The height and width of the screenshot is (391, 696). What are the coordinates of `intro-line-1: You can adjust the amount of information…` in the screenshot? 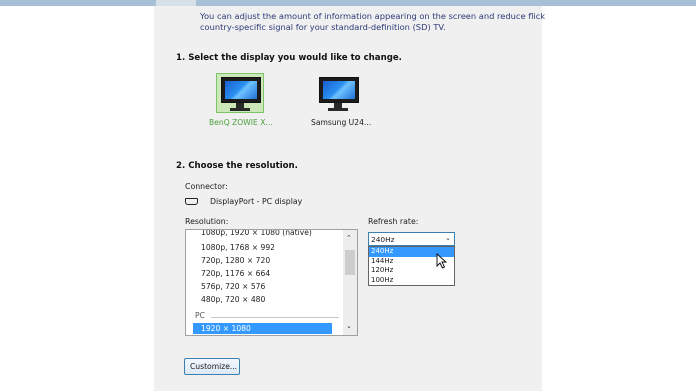 It's located at (372, 16).